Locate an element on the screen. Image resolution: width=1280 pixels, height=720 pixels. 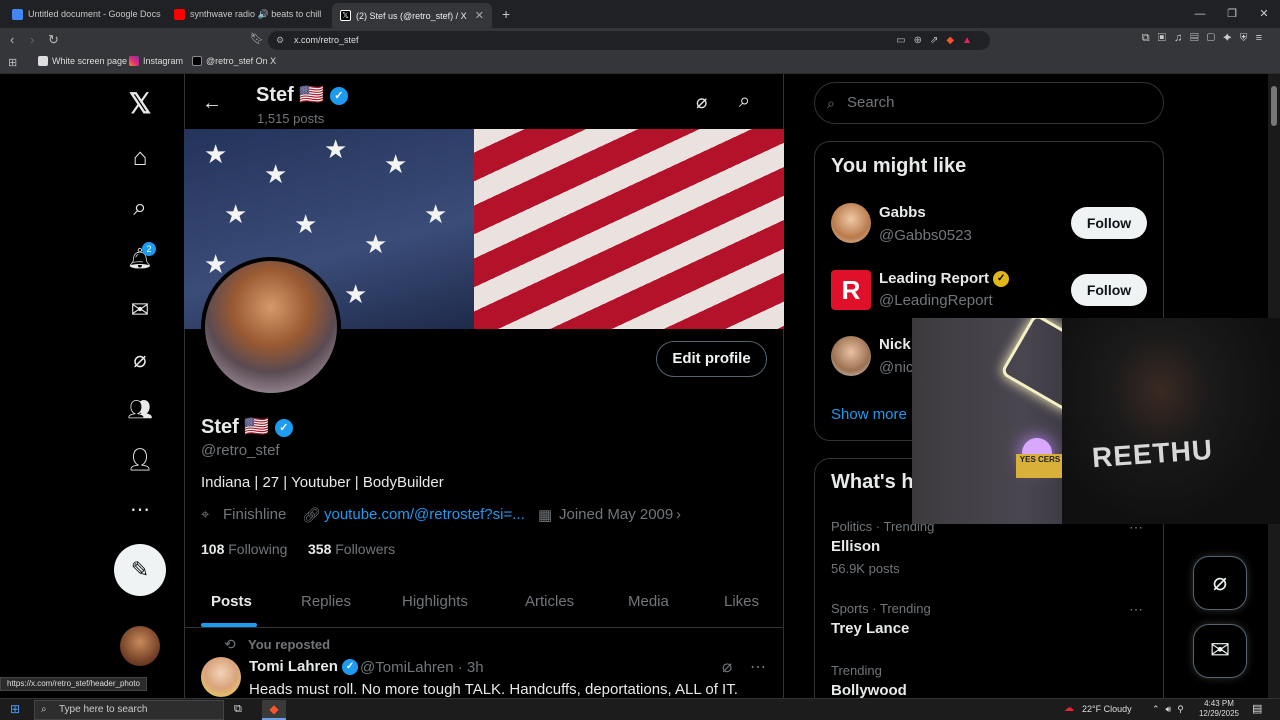
leading-report-logo: R is located at coordinates (851, 290).